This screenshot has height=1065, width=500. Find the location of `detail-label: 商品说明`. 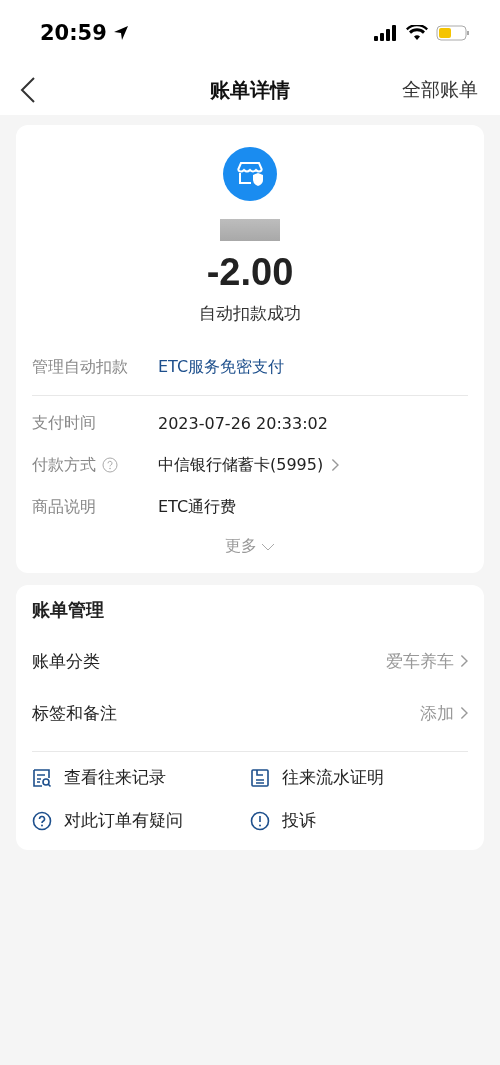

detail-label: 商品说明 is located at coordinates (64, 507).